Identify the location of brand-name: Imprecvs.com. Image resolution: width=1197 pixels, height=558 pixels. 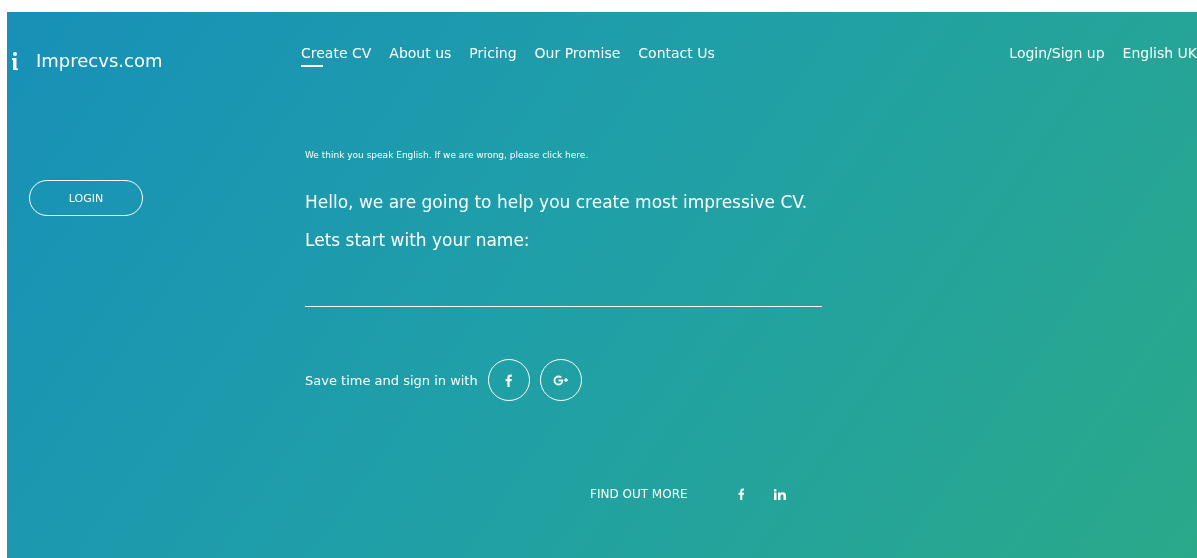
(99, 60).